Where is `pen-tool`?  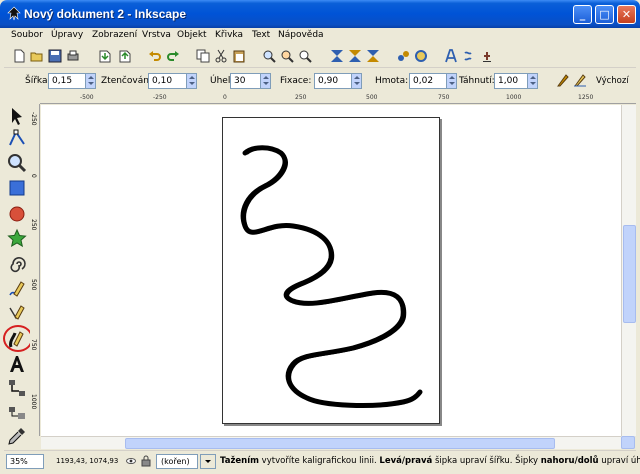 pen-tool is located at coordinates (17, 314).